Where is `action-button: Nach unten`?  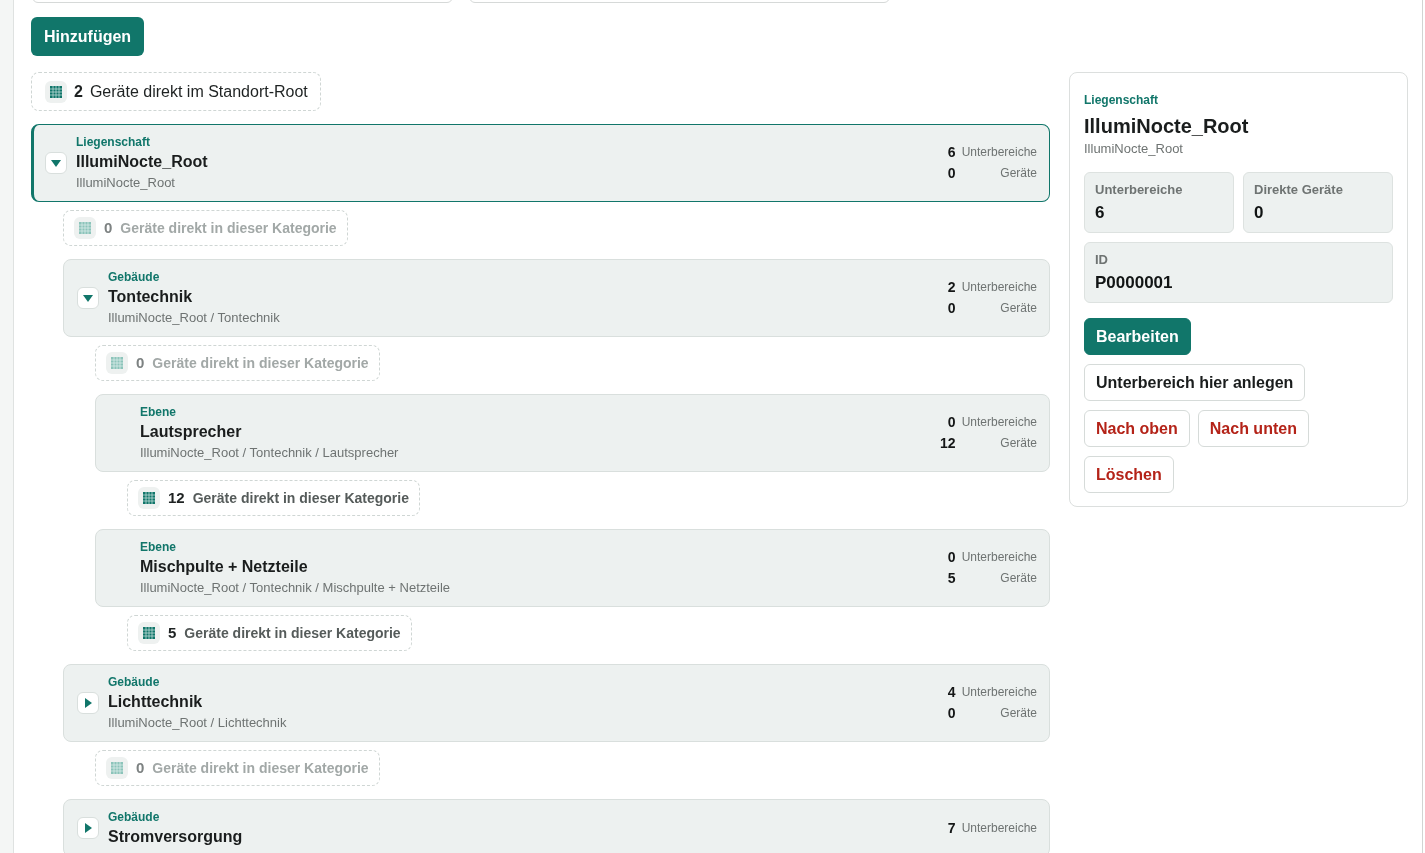
action-button: Nach unten is located at coordinates (1253, 428).